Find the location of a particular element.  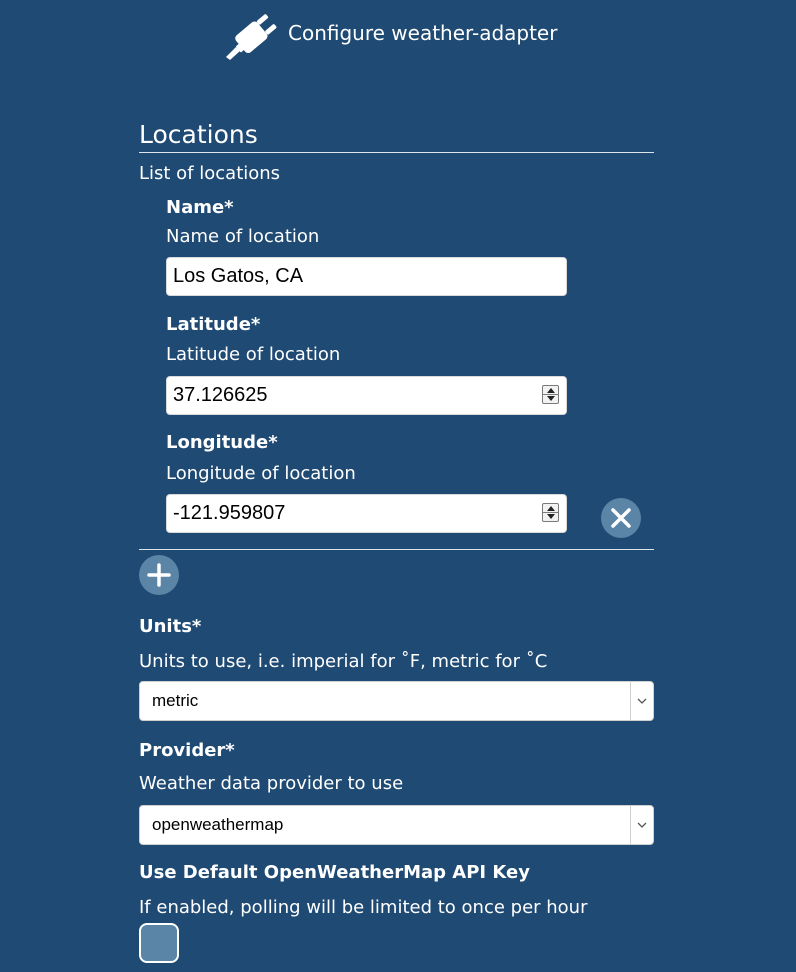

longitude-label: Longitude* is located at coordinates (222, 442).